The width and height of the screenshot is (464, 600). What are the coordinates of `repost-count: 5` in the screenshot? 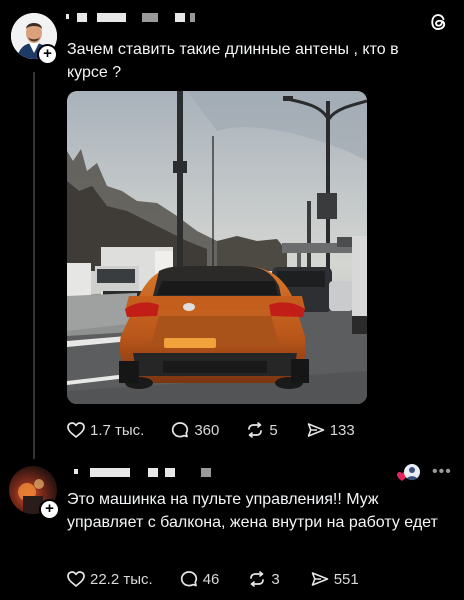 It's located at (273, 430).